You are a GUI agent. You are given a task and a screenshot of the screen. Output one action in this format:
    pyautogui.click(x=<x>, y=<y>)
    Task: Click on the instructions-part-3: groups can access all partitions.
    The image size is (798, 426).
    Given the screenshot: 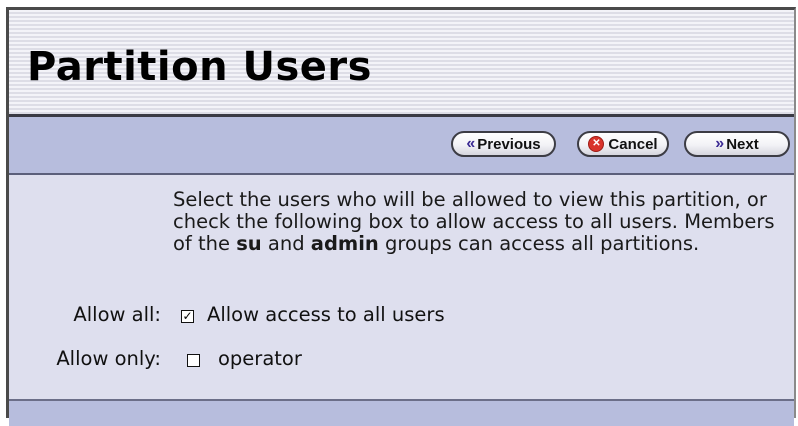 What is the action you would take?
    pyautogui.click(x=539, y=243)
    